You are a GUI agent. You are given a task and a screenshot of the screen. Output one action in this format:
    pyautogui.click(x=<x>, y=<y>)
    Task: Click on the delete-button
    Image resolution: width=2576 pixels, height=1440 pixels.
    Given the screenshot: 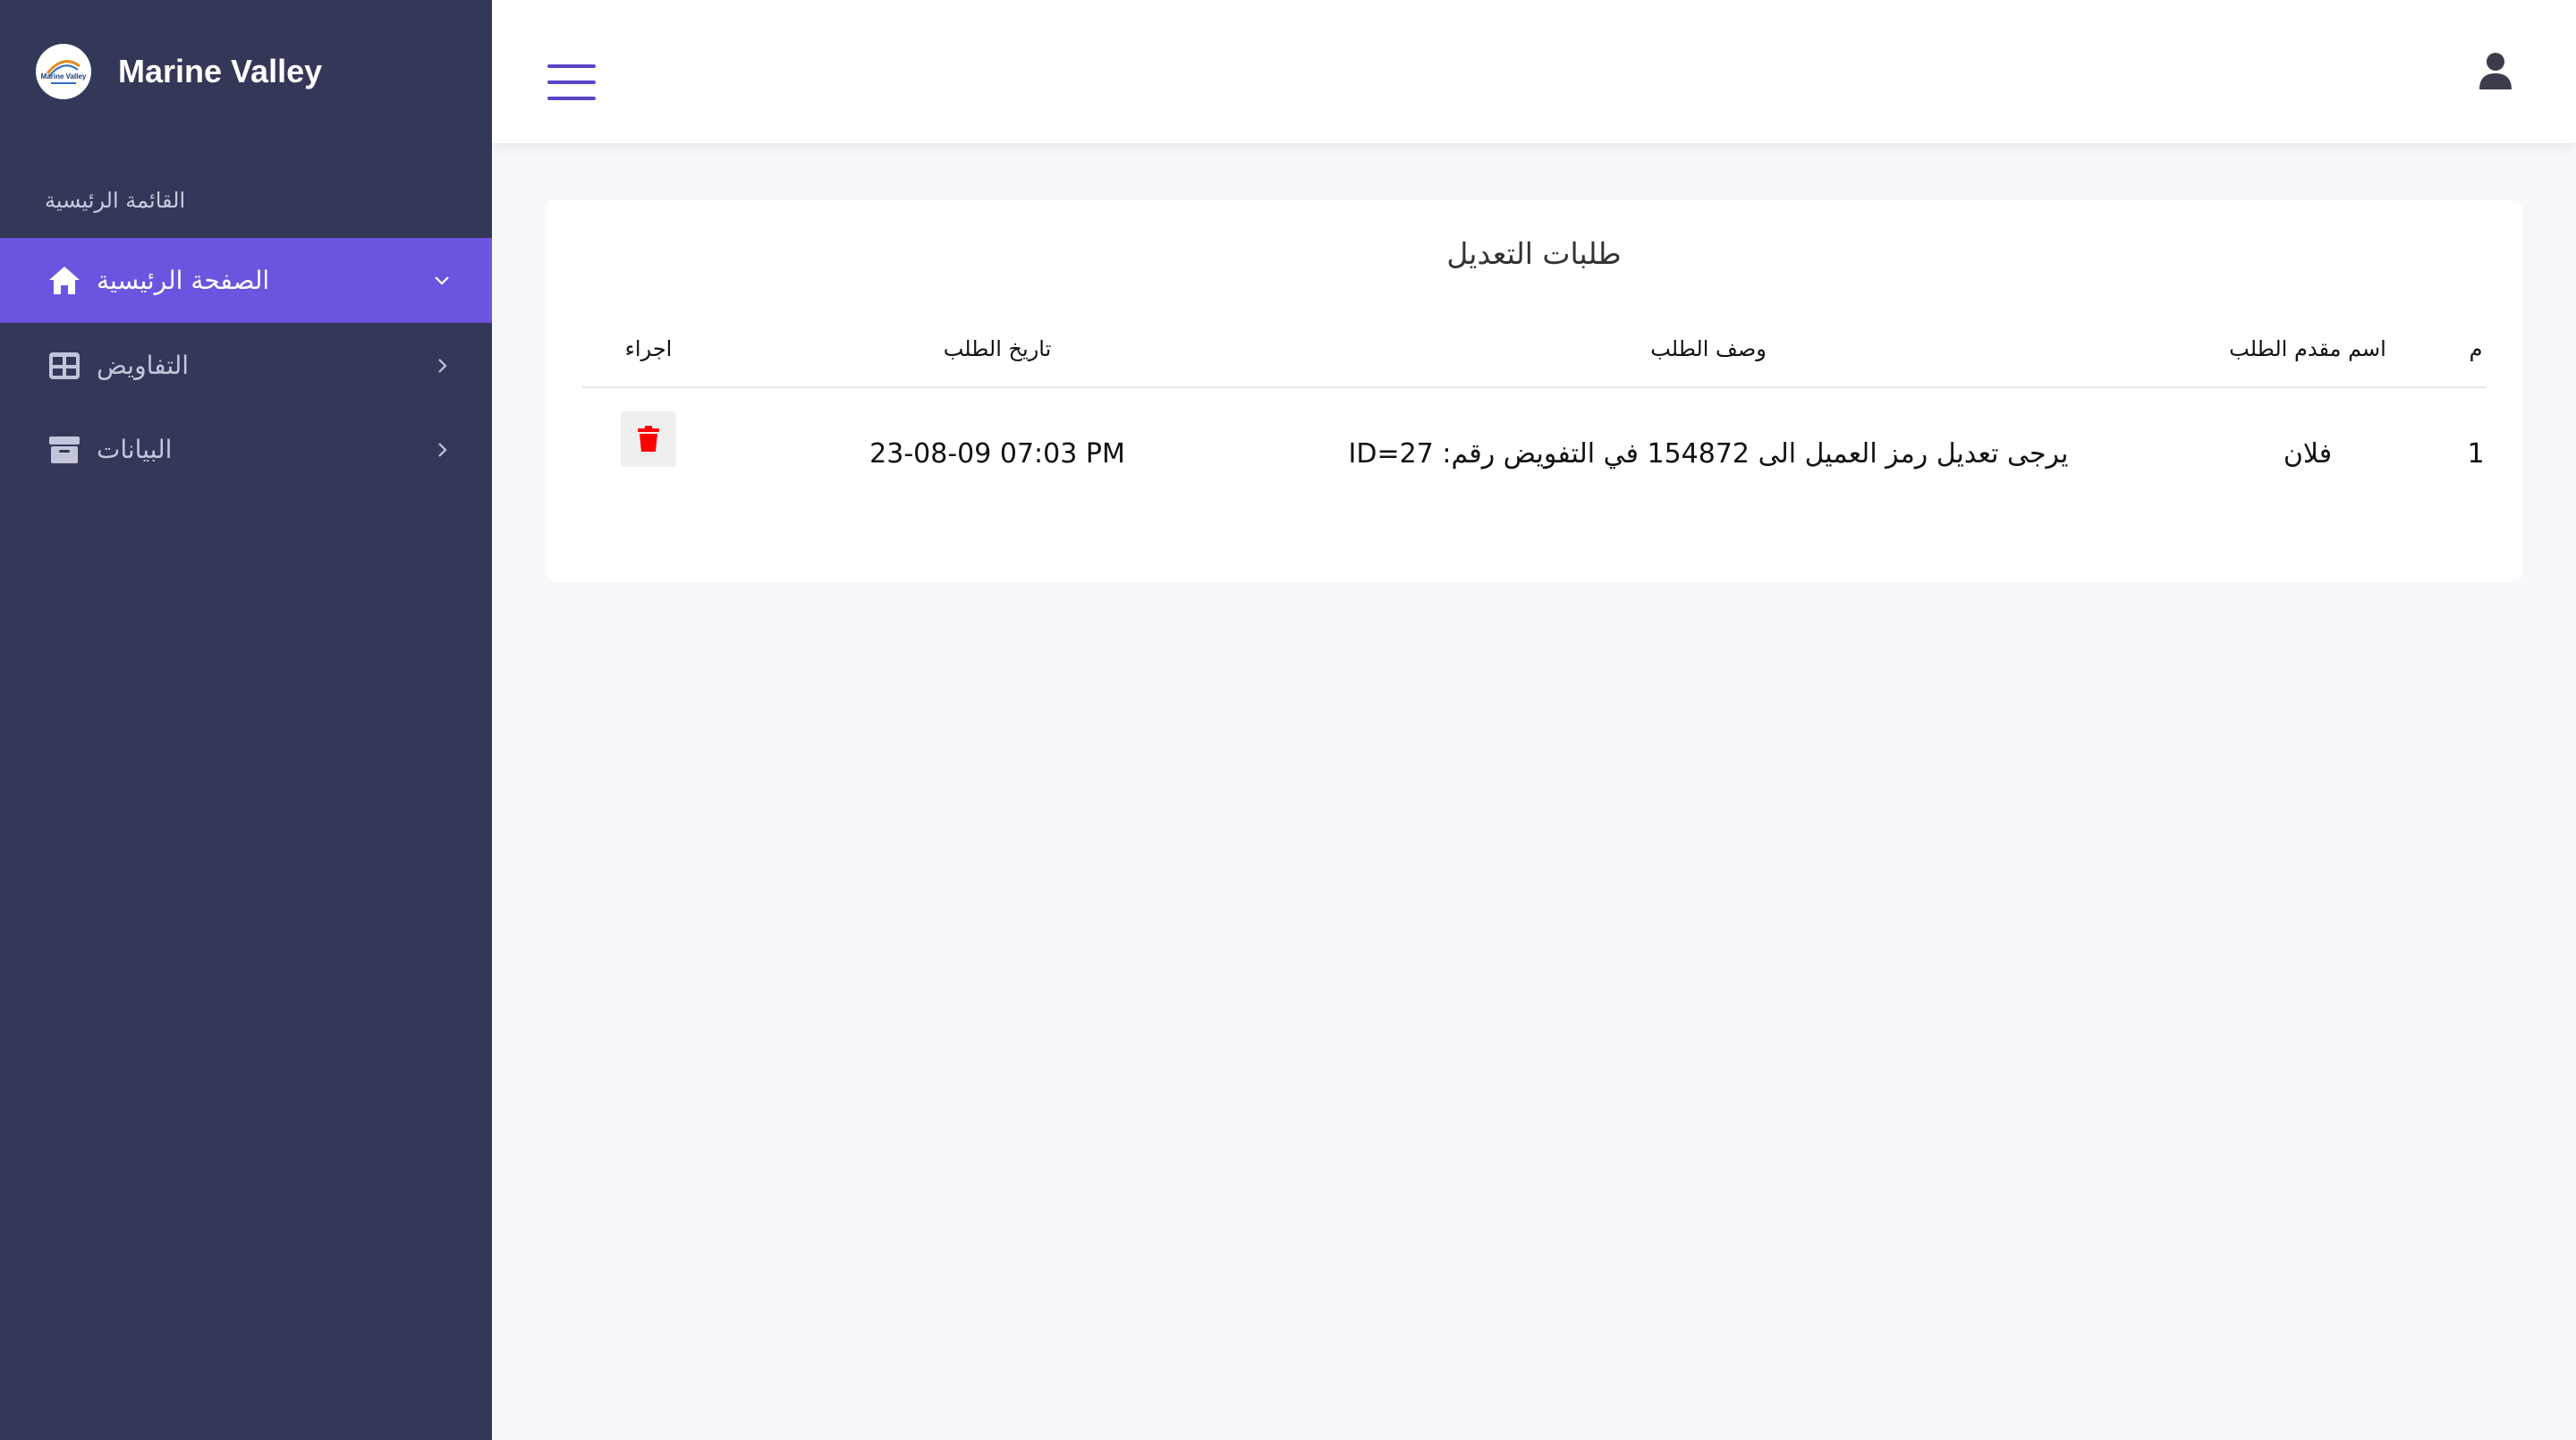 What is the action you would take?
    pyautogui.click(x=648, y=439)
    